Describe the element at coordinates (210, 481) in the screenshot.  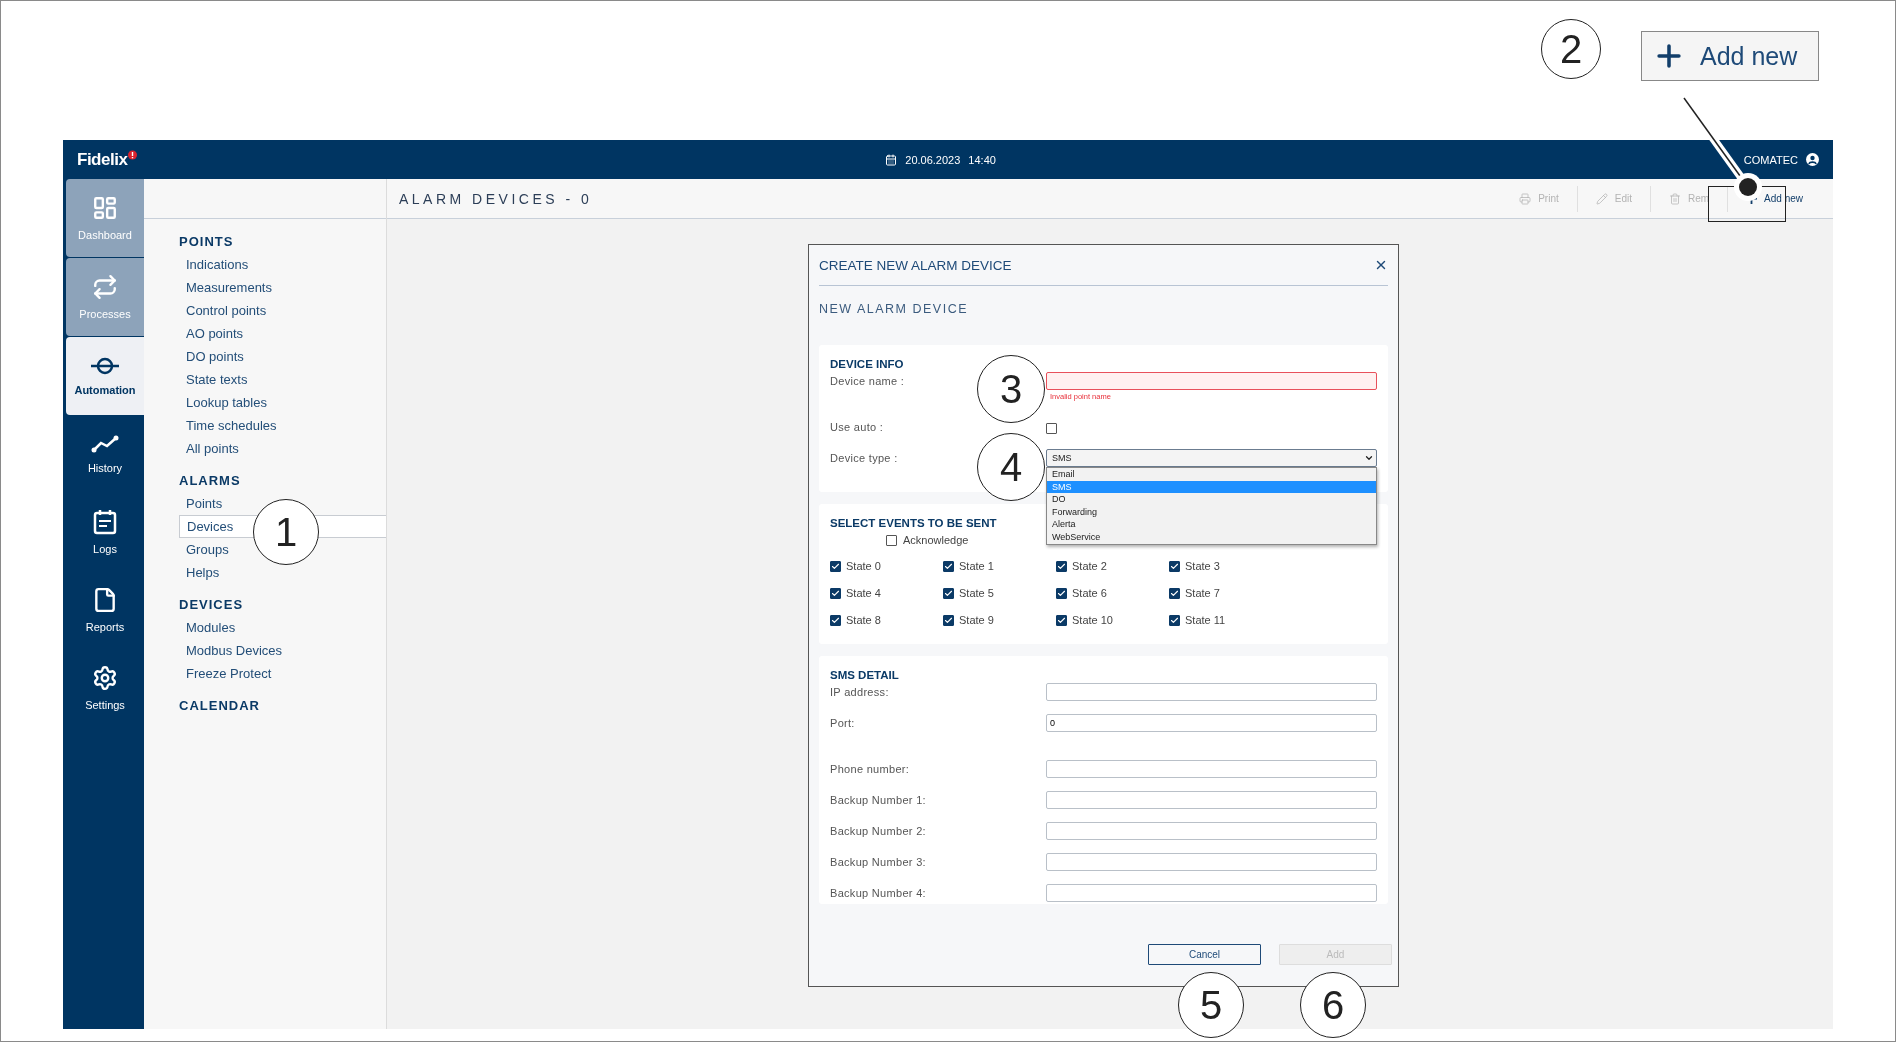
I see `sidebar-section-title: ALARMS` at that location.